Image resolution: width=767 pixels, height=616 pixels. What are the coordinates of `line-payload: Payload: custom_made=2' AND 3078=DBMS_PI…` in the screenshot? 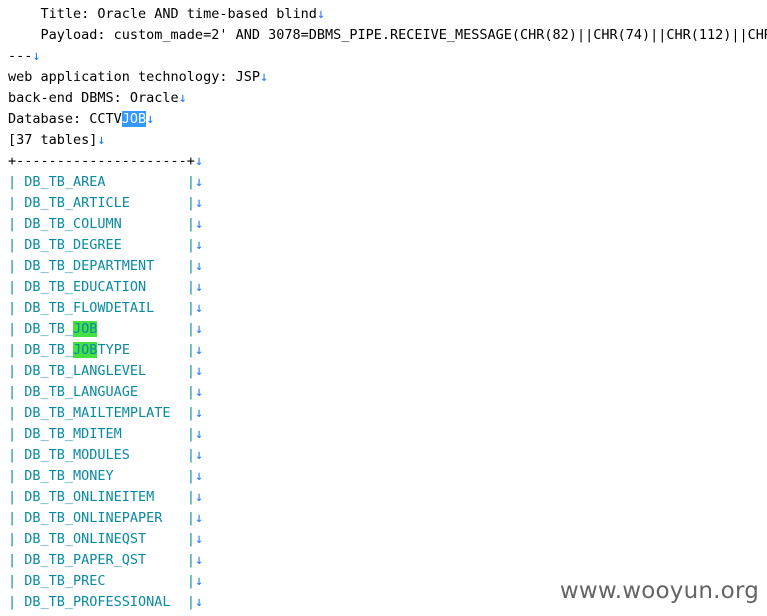 It's located at (387, 35).